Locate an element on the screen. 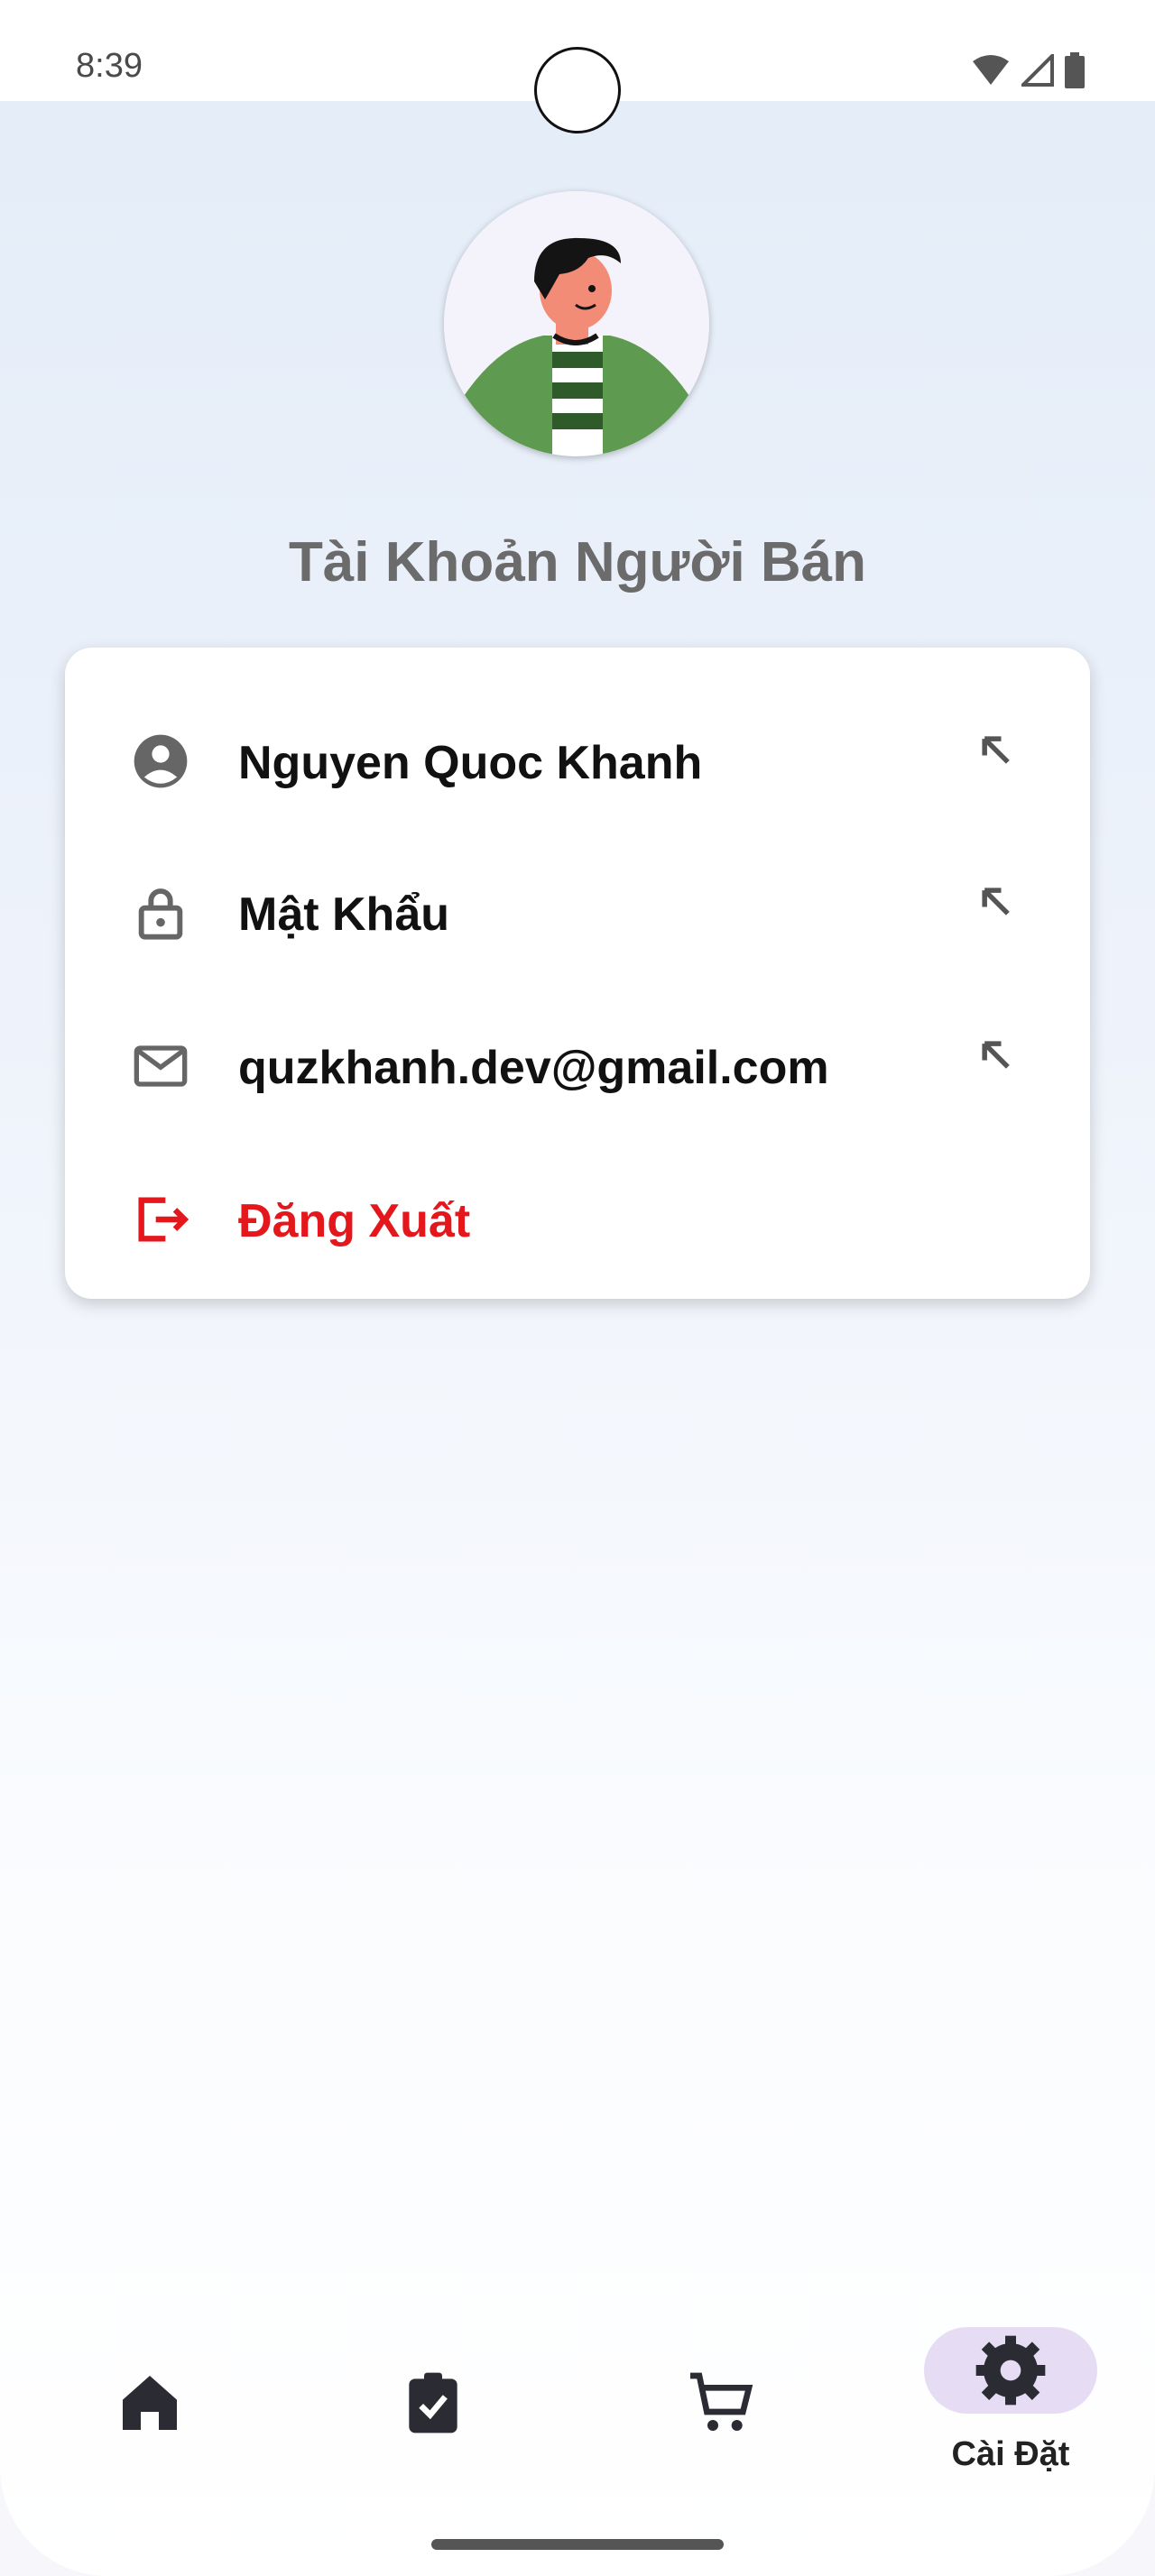 The width and height of the screenshot is (1155, 2576). lock-icon is located at coordinates (160, 914).